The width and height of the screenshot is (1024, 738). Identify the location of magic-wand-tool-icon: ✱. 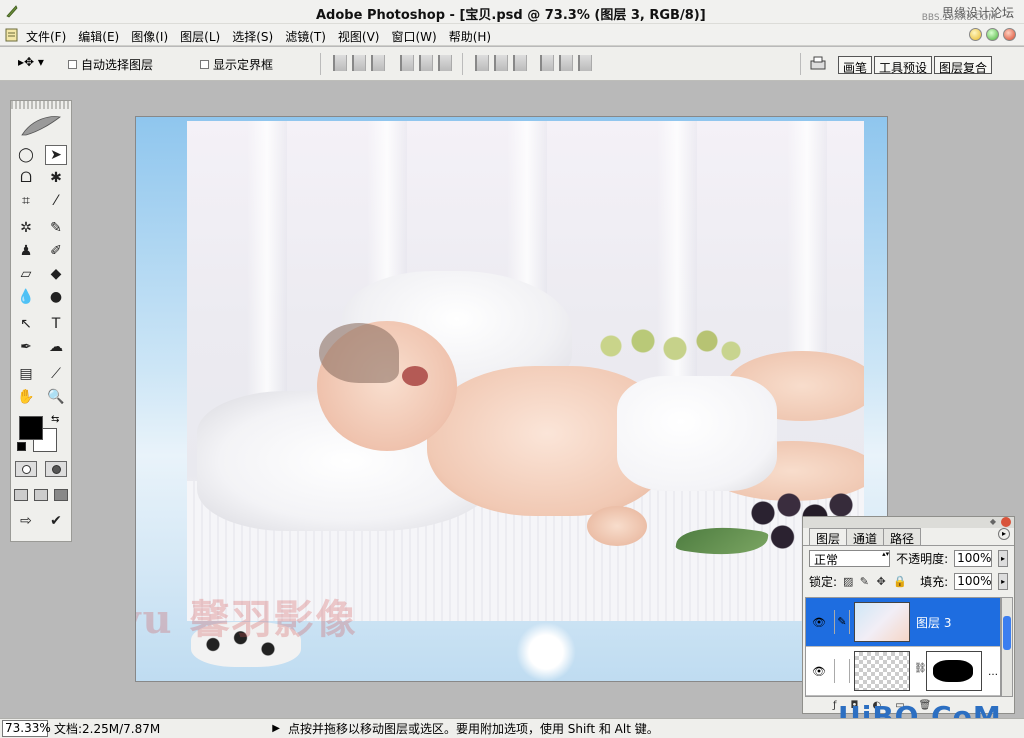
(56, 178).